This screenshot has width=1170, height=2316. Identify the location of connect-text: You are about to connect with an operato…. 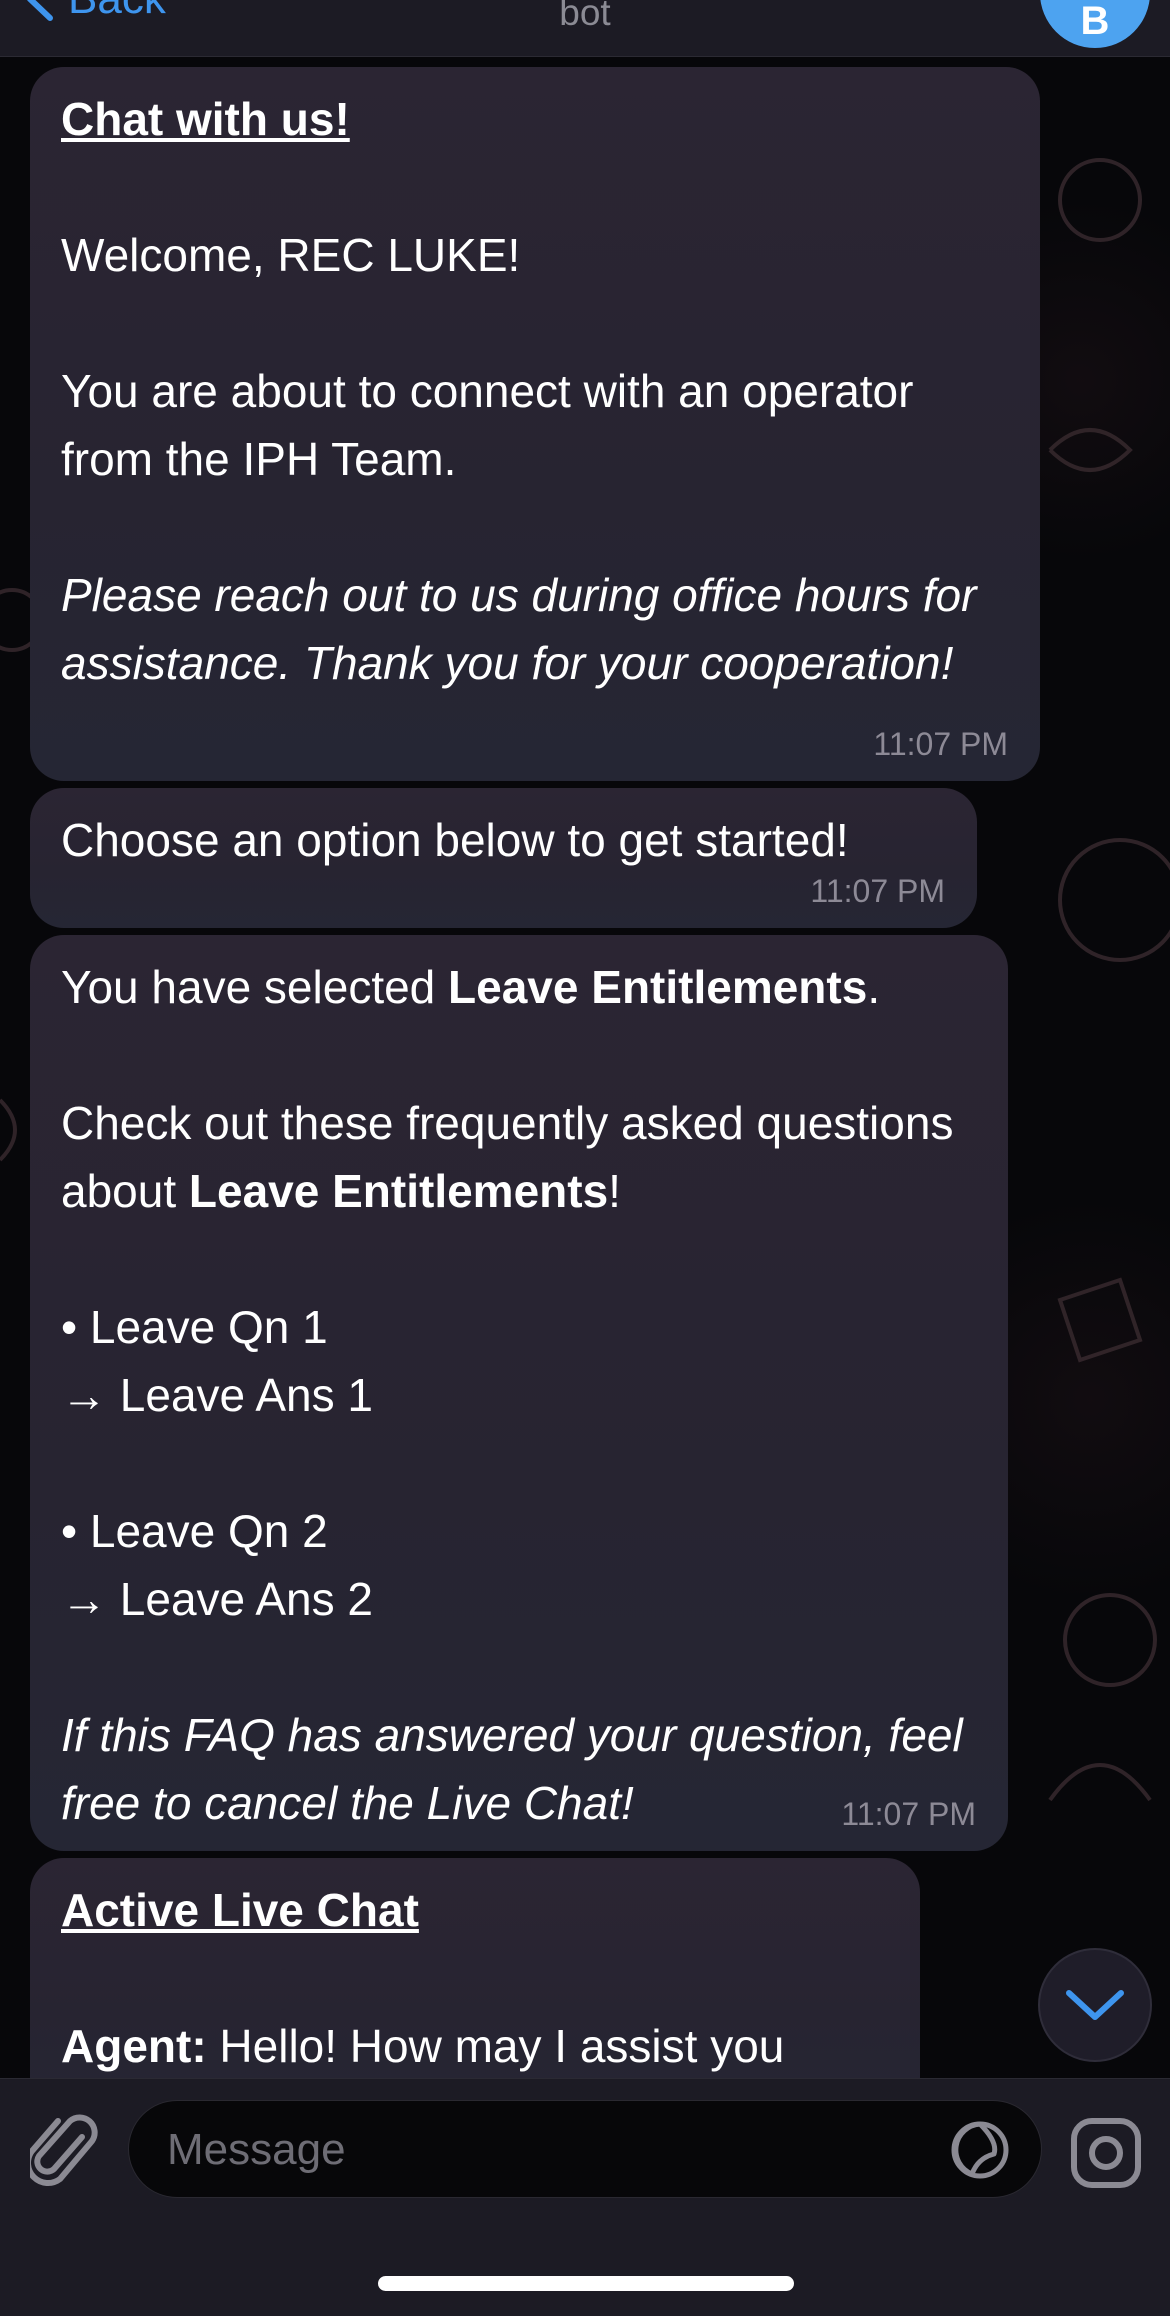
(494, 425).